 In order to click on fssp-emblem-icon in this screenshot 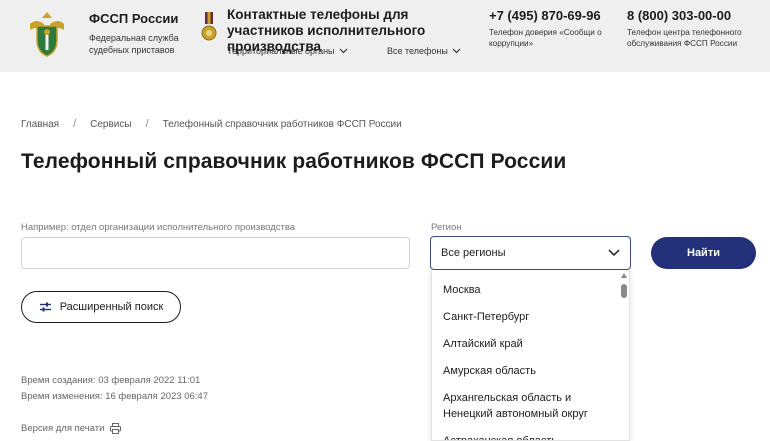, I will do `click(47, 34)`.